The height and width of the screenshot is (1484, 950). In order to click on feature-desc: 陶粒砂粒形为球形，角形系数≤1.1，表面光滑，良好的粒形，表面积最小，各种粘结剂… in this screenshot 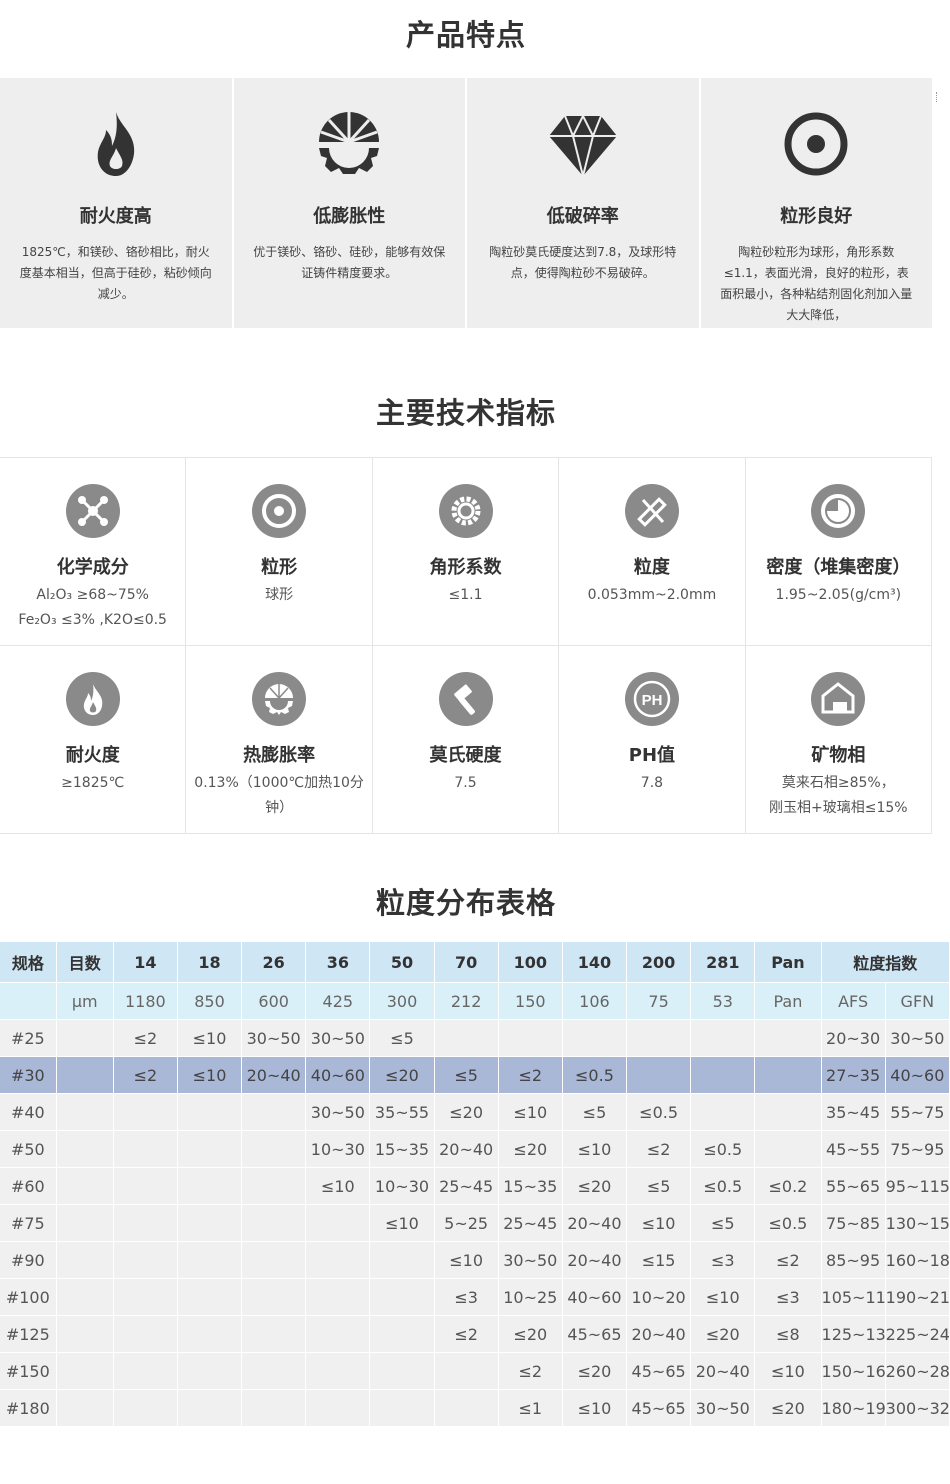, I will do `click(816, 283)`.